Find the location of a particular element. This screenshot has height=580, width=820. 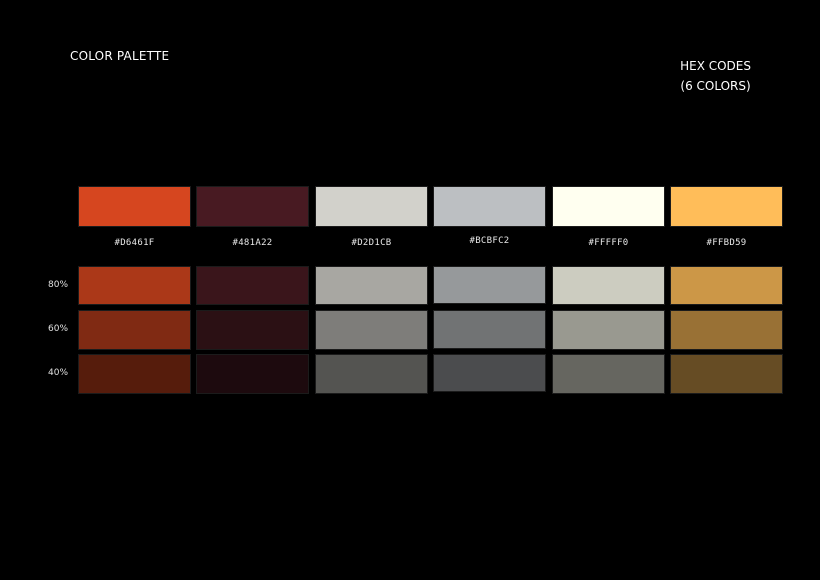

base-swatch-row is located at coordinates (410, 207).